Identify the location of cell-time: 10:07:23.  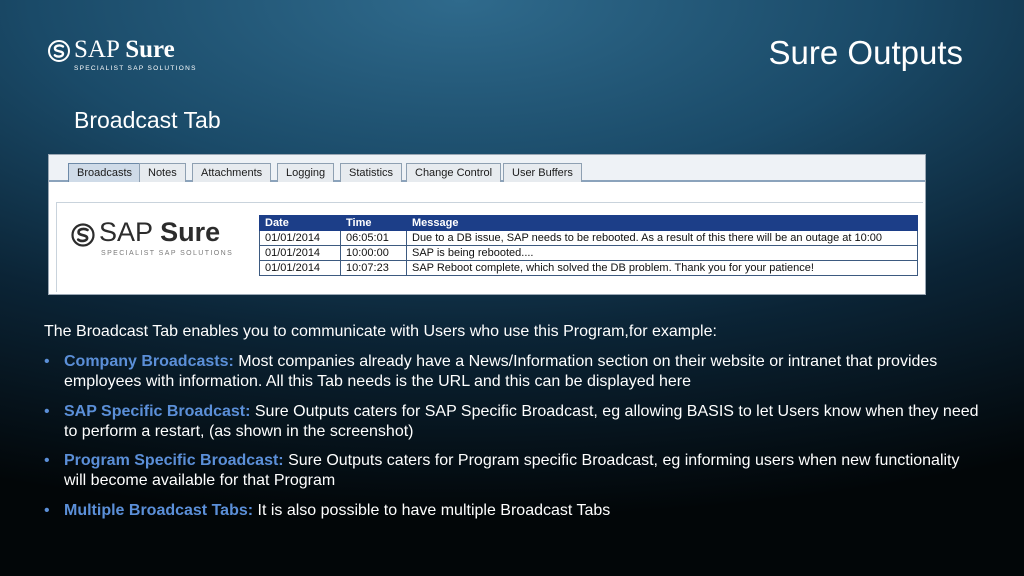
(373, 268).